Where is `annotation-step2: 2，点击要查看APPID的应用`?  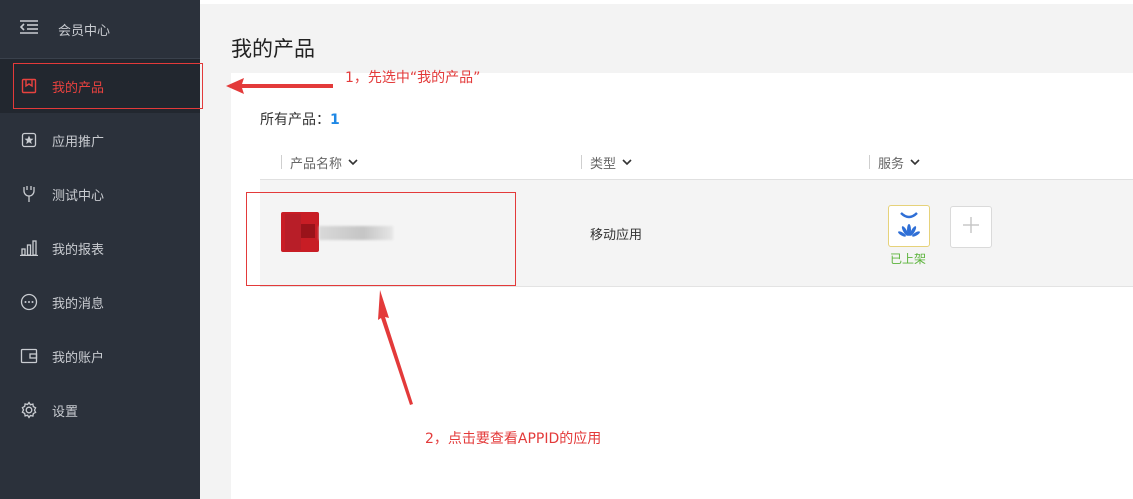
annotation-step2: 2，点击要查看APPID的应用 is located at coordinates (513, 439).